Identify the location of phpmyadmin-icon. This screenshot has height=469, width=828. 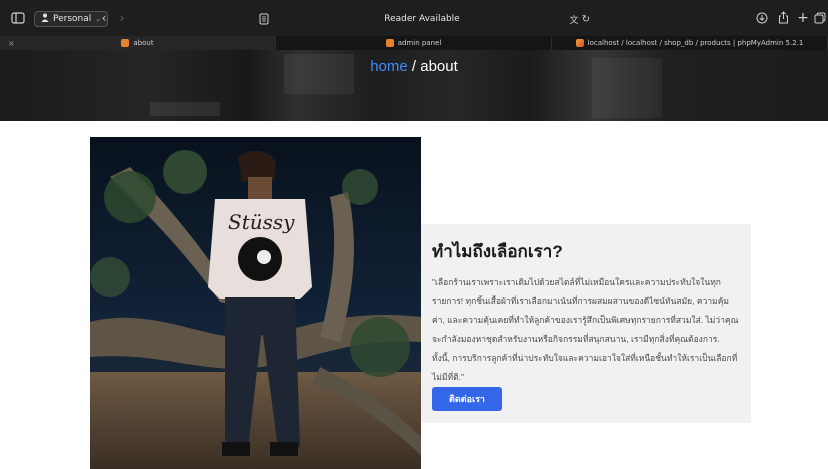
(579, 43).